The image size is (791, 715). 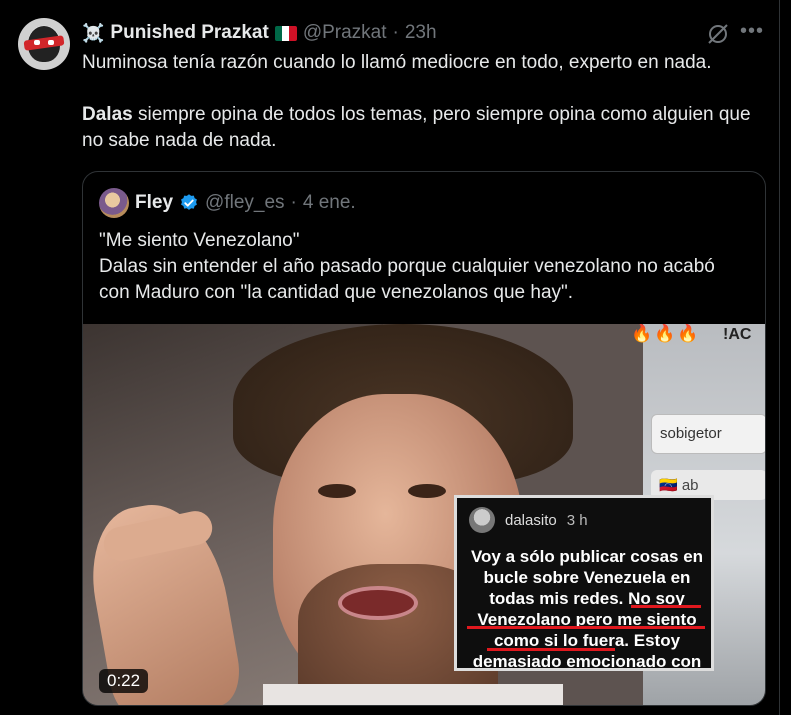 I want to click on skull-icon: ☠️, so click(x=93, y=32).